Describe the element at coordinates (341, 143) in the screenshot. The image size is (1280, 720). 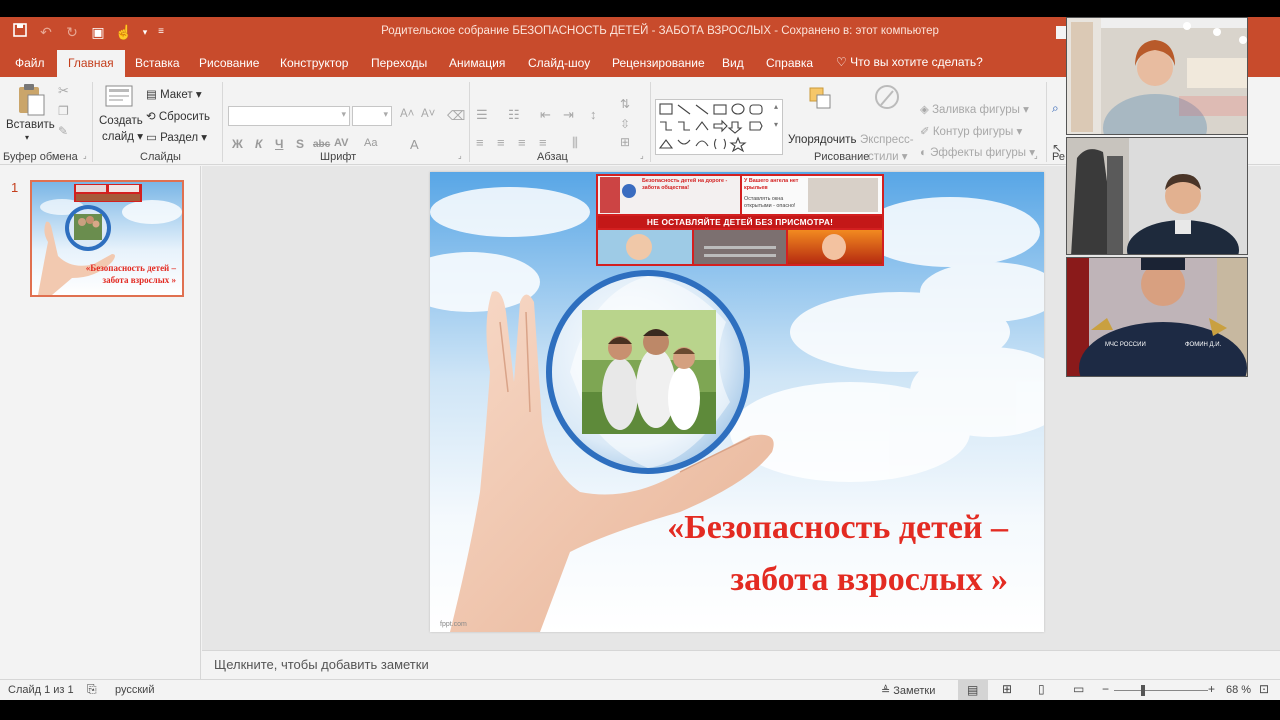
I see `char-spacing-button: AV` at that location.